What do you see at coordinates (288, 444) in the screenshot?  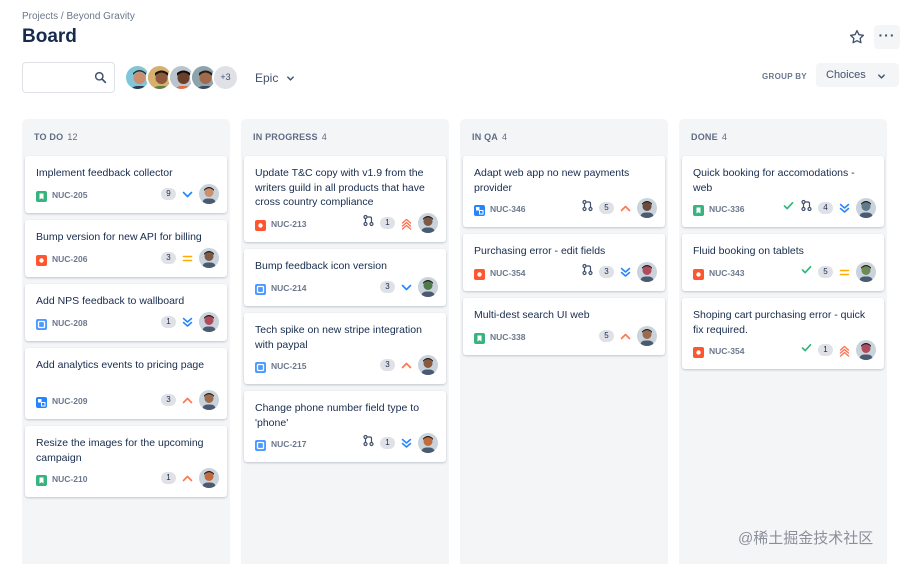 I see `issue-key: NUC-217` at bounding box center [288, 444].